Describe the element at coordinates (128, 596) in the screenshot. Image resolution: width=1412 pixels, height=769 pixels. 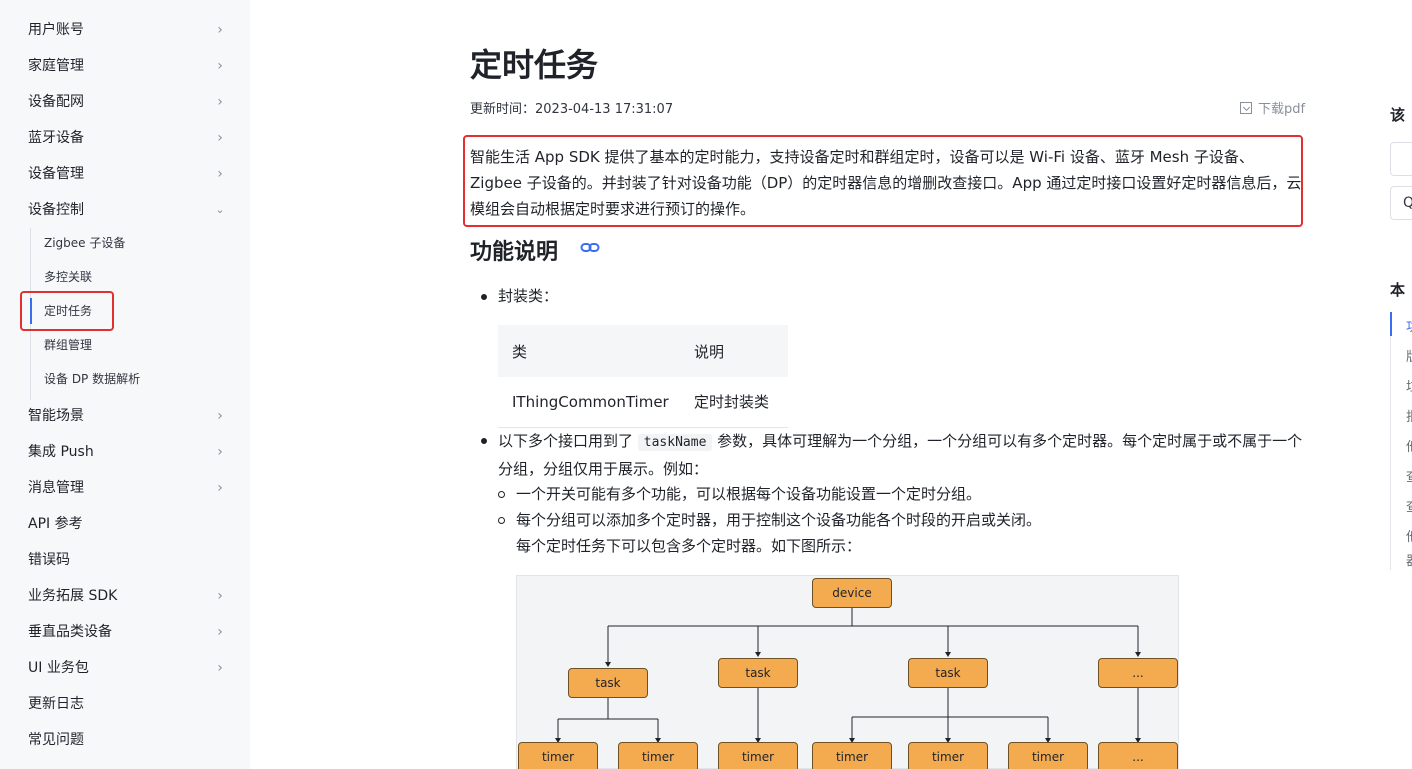
I see `sidebar-item-business-sdk: 业务拓展 SDK ›` at that location.